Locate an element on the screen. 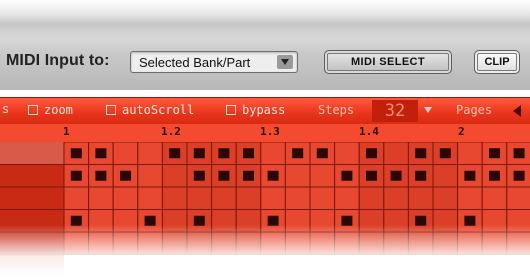 Image resolution: width=530 pixels, height=277 pixels. midi-select-button: MIDI SELECT is located at coordinates (388, 62).